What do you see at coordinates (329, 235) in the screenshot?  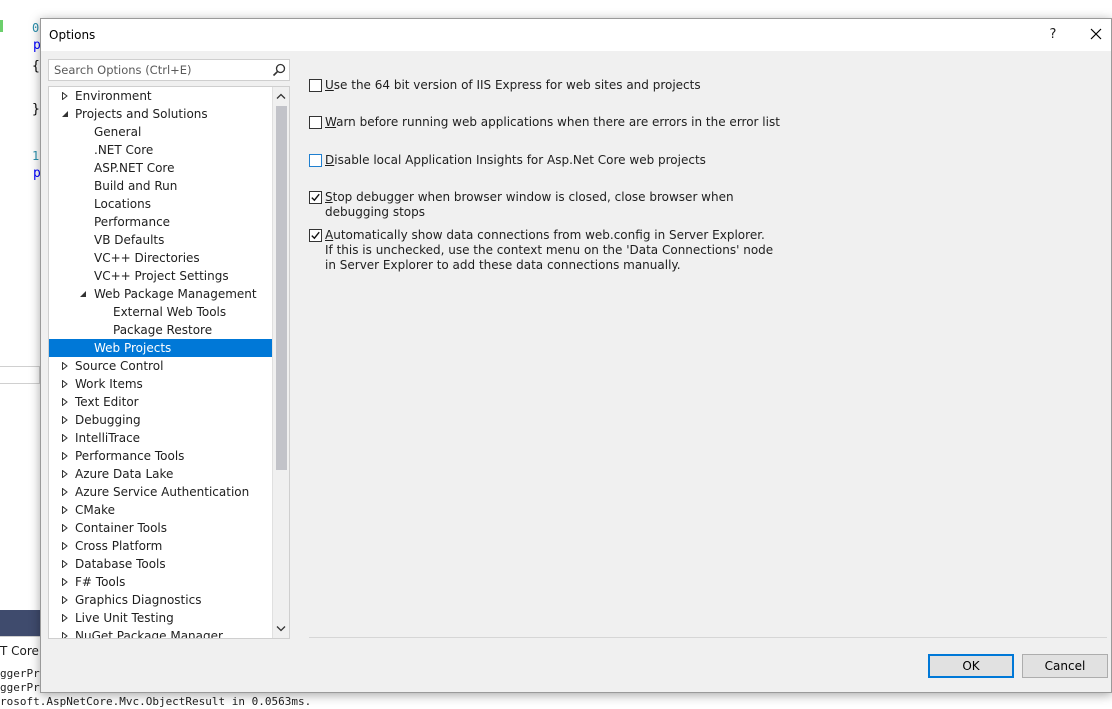 I see `access-key: A` at bounding box center [329, 235].